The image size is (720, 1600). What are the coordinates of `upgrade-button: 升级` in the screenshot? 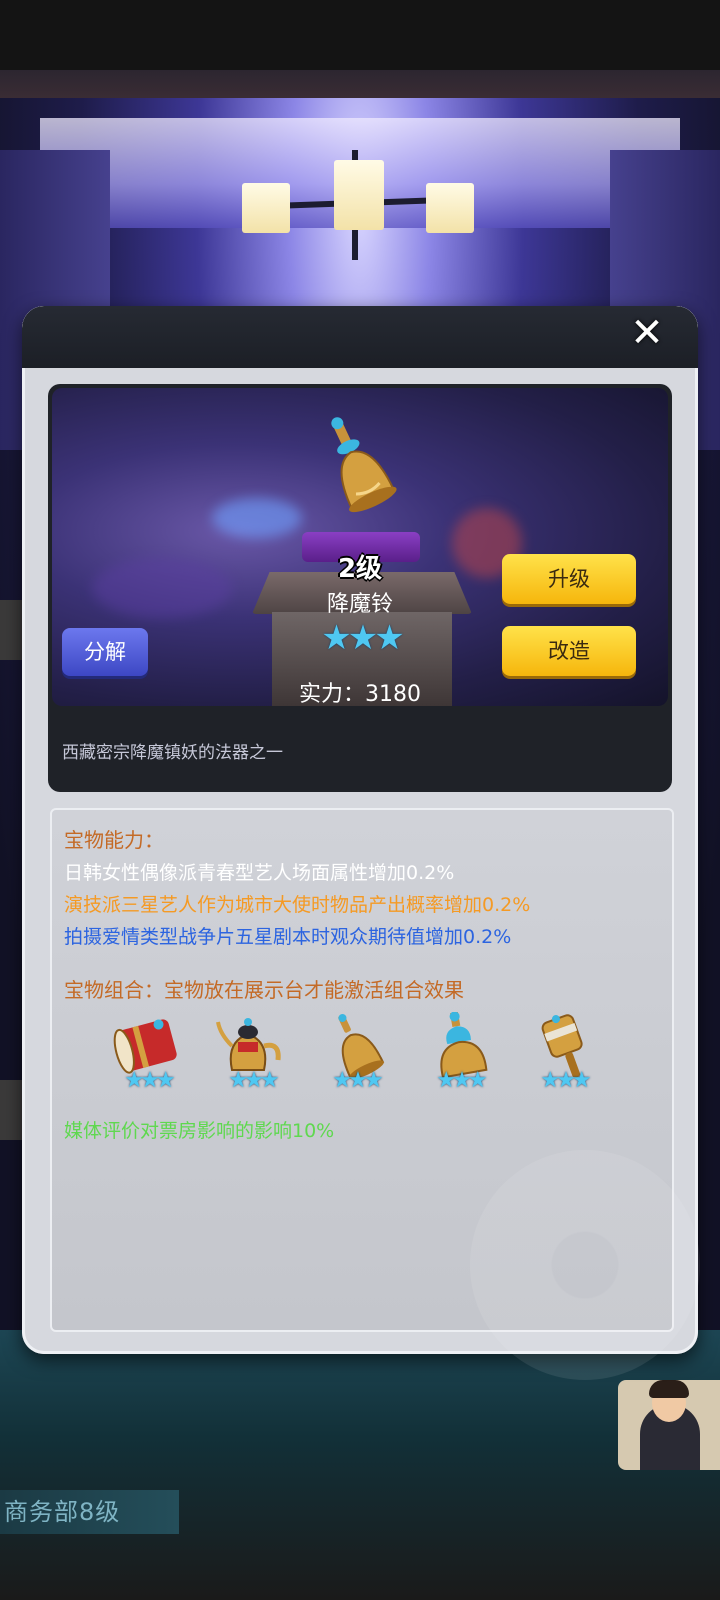 It's located at (569, 579).